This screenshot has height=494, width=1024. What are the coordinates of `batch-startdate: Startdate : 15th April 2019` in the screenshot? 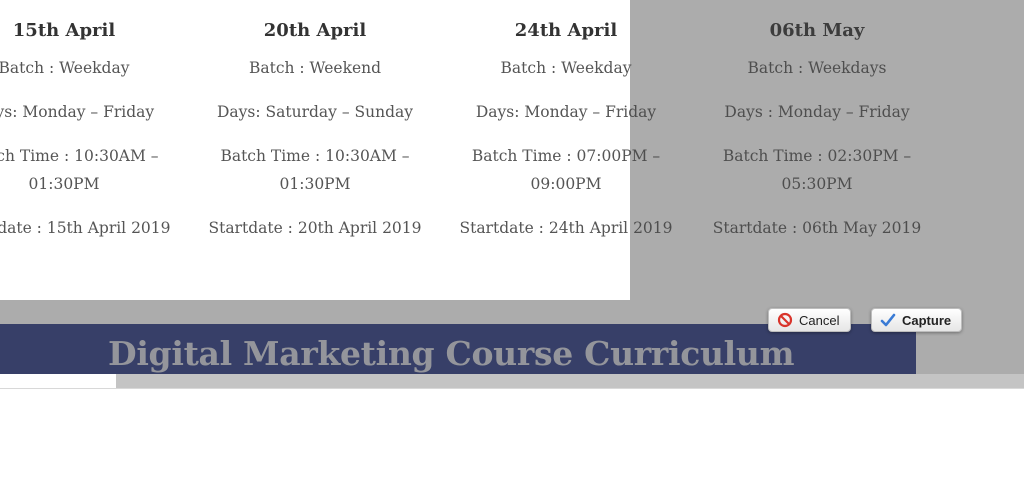 It's located at (85, 228).